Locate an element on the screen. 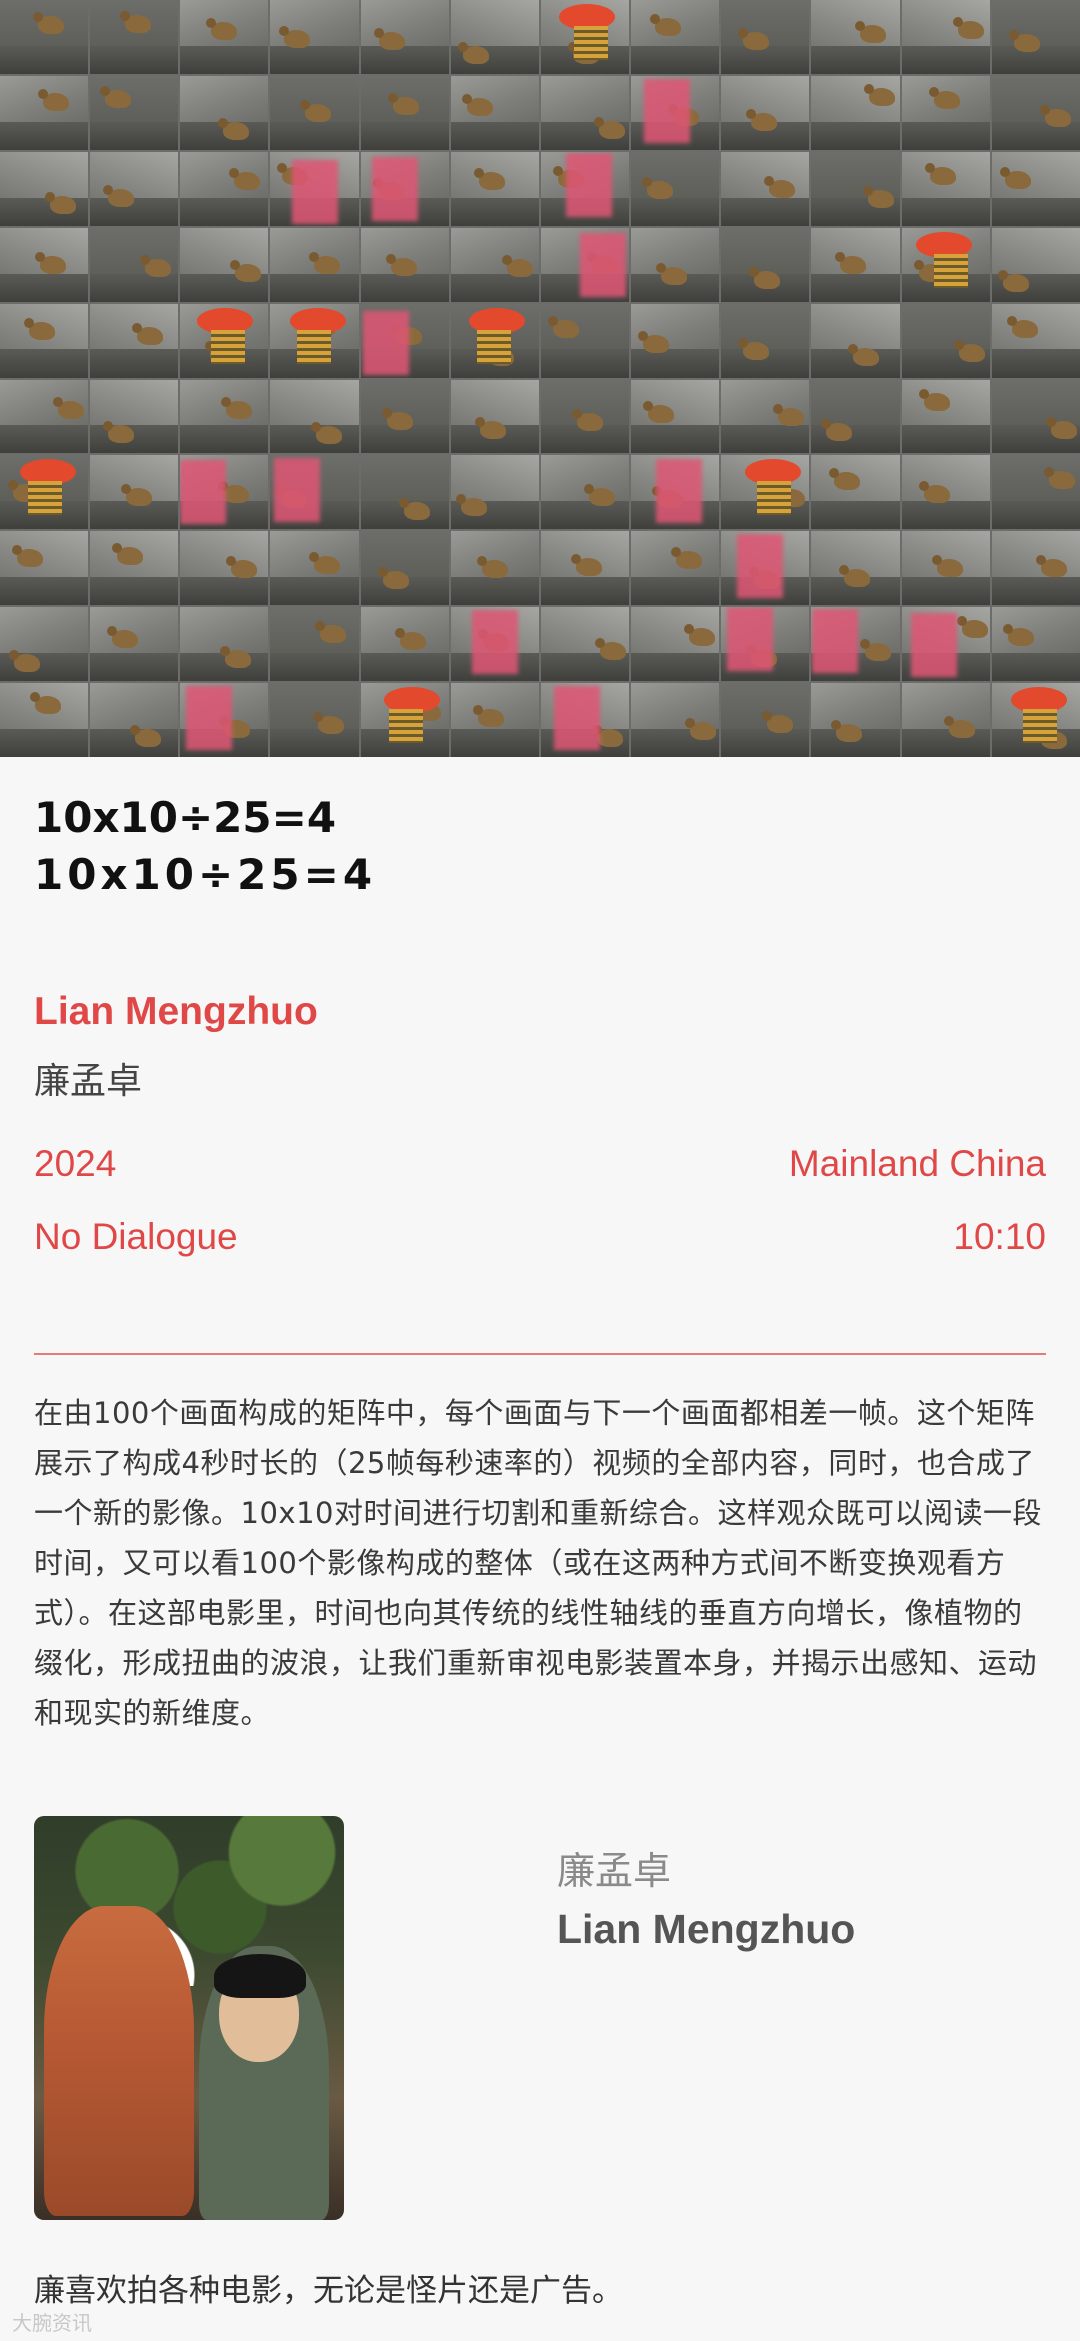 The height and width of the screenshot is (2341, 1080). section-divider is located at coordinates (540, 1354).